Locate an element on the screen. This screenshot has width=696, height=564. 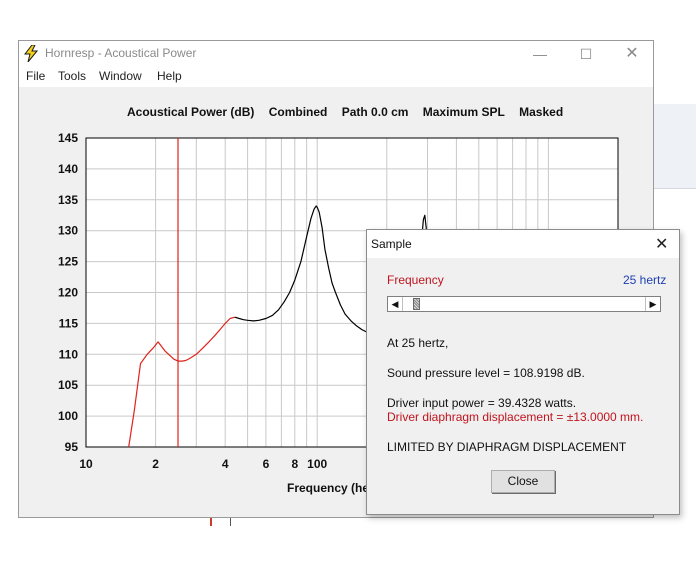
limited-text: LIMITED BY DIAPHRAGM DISPLACEMENT is located at coordinates (507, 447).